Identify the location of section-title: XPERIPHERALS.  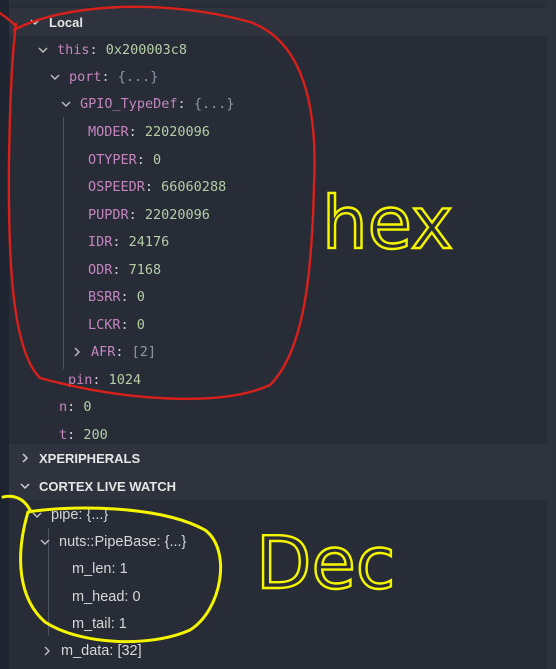
(90, 458).